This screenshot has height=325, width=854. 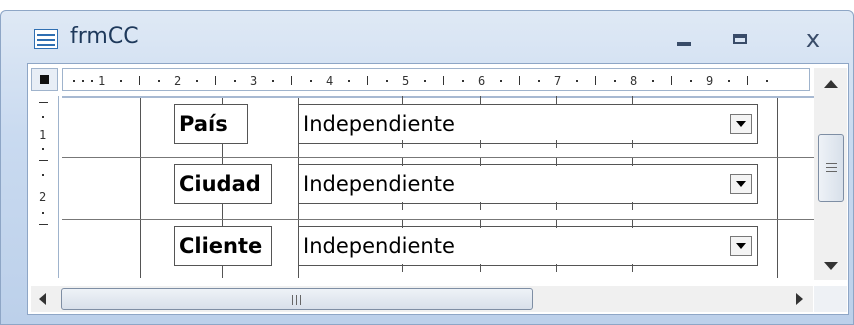 I want to click on ciudad-combo-value: Independiente, so click(x=379, y=184).